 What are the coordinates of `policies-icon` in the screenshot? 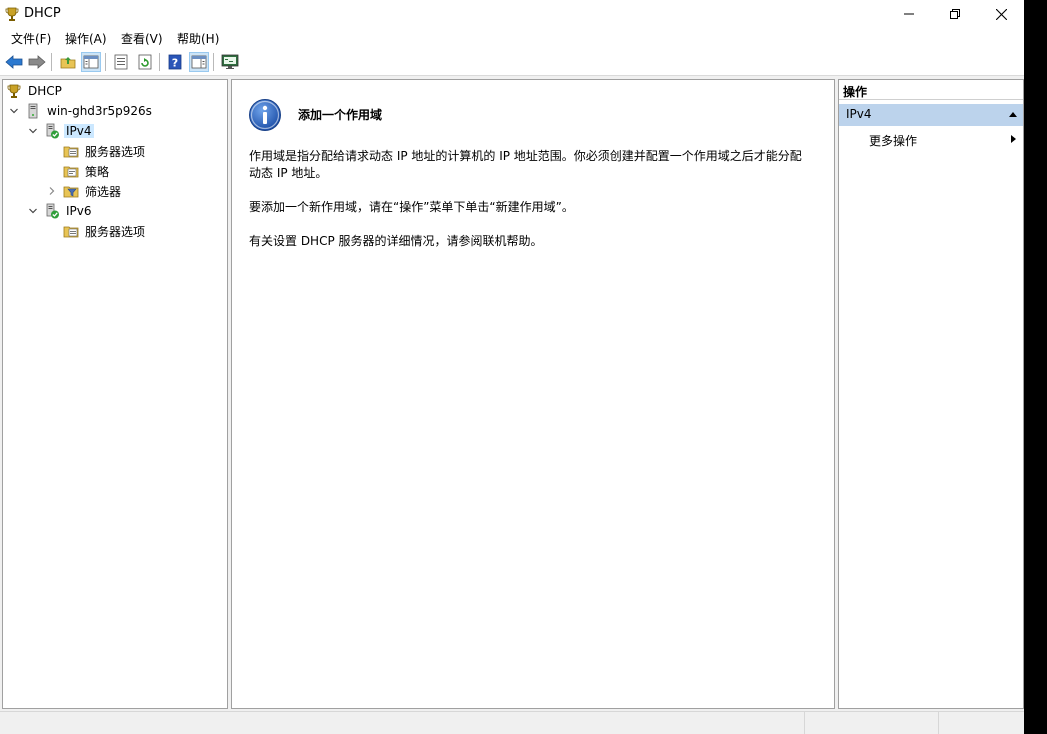 It's located at (71, 172).